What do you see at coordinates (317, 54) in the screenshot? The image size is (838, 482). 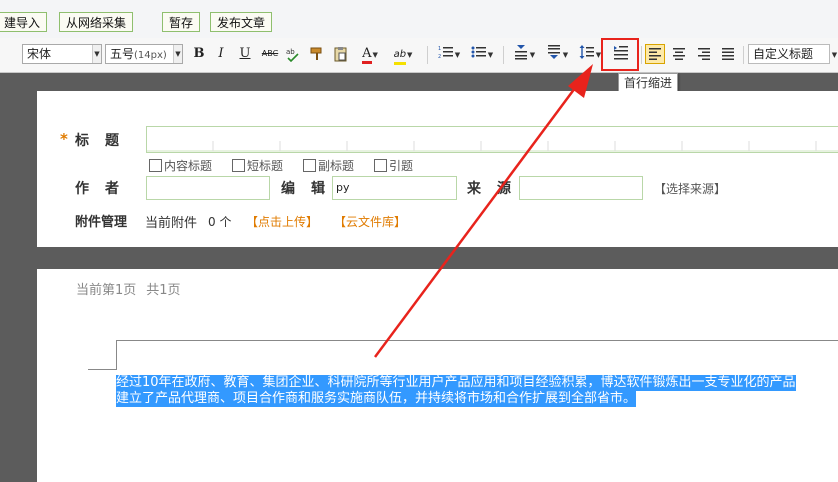 I see `format-painter-icon` at bounding box center [317, 54].